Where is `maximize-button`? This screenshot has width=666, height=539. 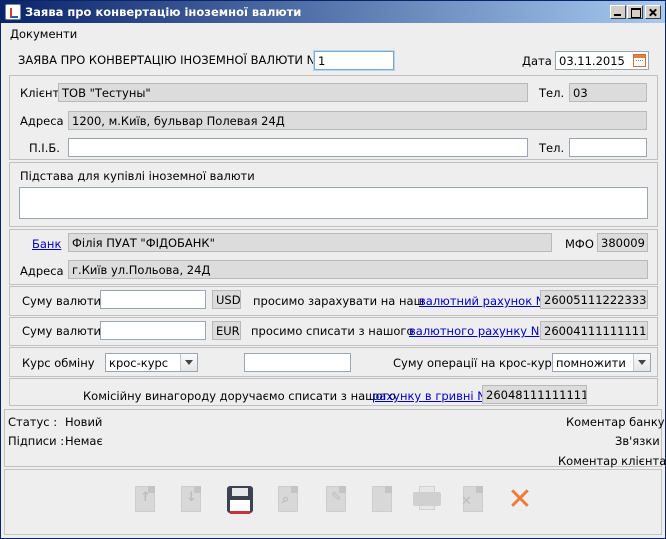
maximize-button is located at coordinates (635, 12).